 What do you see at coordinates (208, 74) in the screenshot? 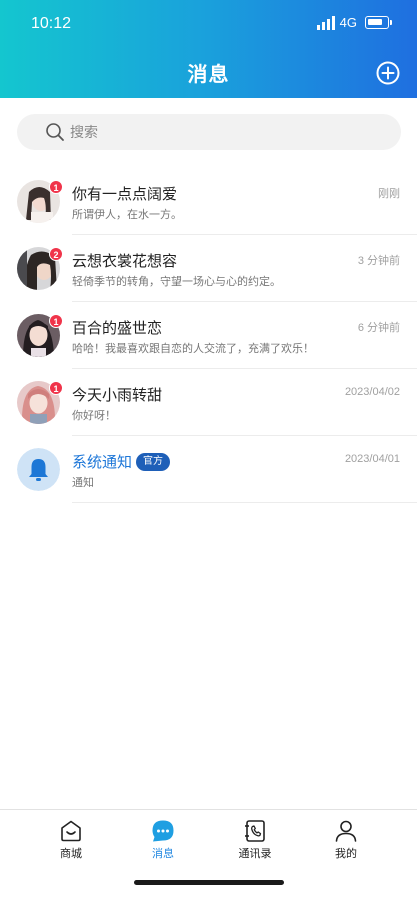
I see `page-title: 消息` at bounding box center [208, 74].